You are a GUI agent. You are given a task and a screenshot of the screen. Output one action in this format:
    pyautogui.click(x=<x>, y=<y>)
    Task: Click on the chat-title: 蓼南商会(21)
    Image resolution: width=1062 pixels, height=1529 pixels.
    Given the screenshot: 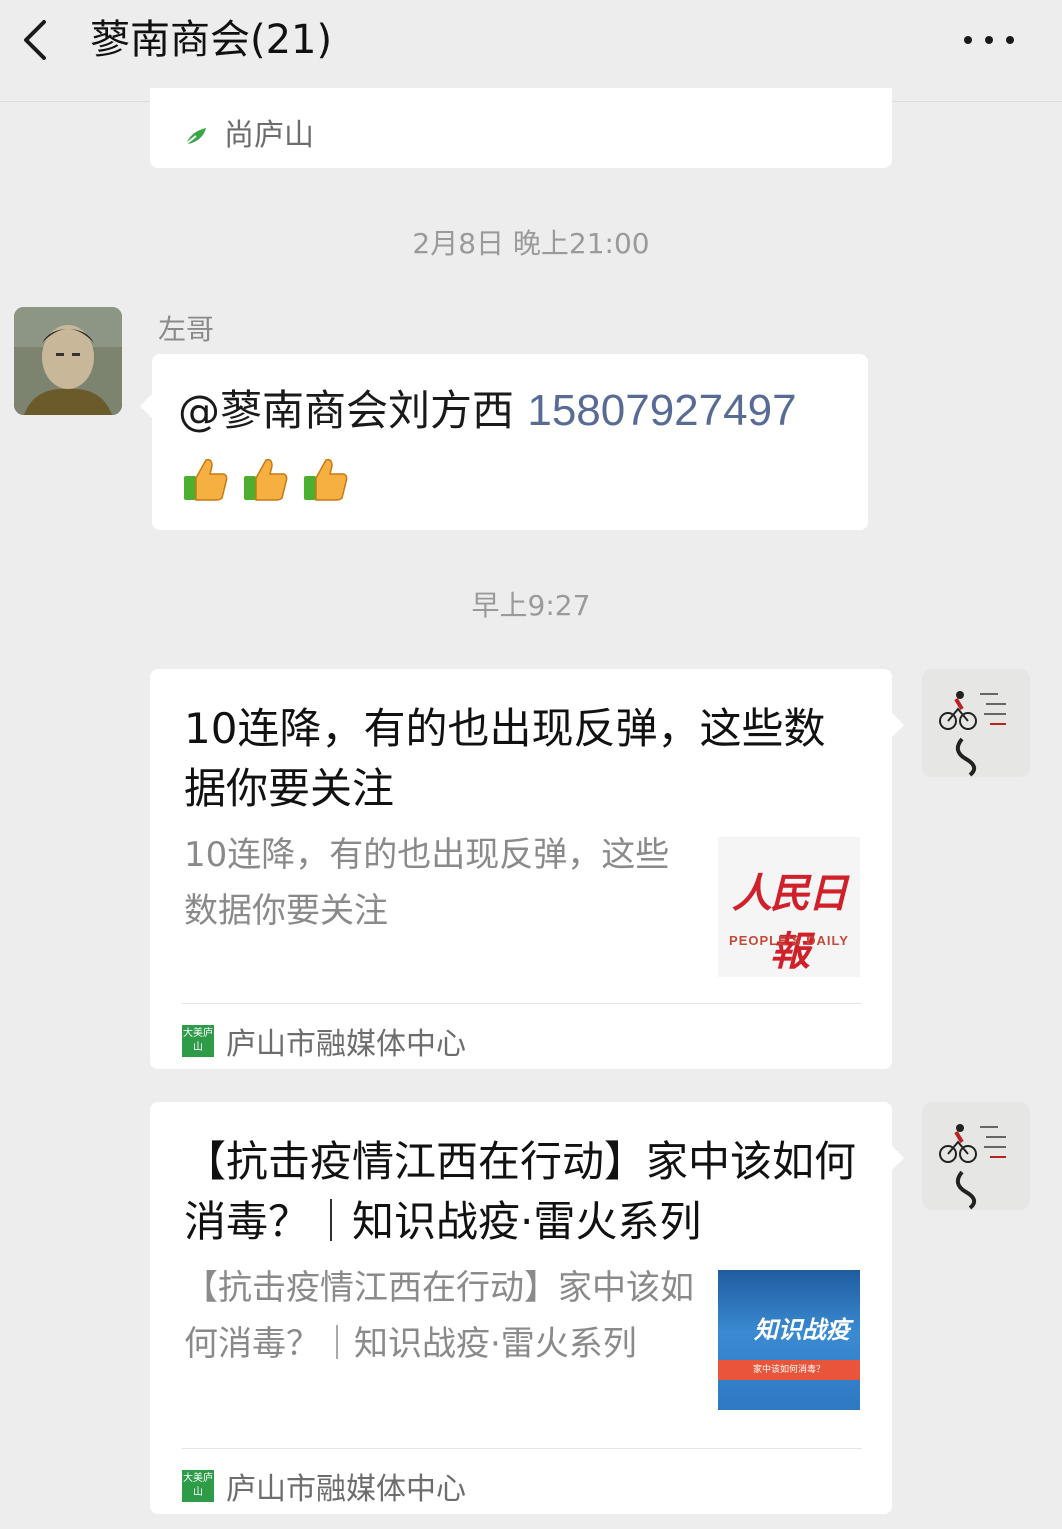 What is the action you would take?
    pyautogui.click(x=211, y=40)
    